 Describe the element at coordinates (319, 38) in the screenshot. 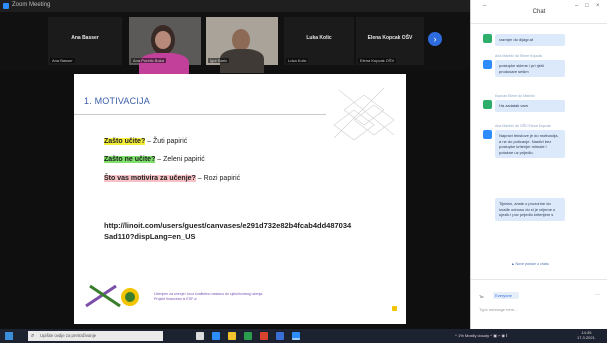

I see `participant-name: Luka Kolic` at that location.